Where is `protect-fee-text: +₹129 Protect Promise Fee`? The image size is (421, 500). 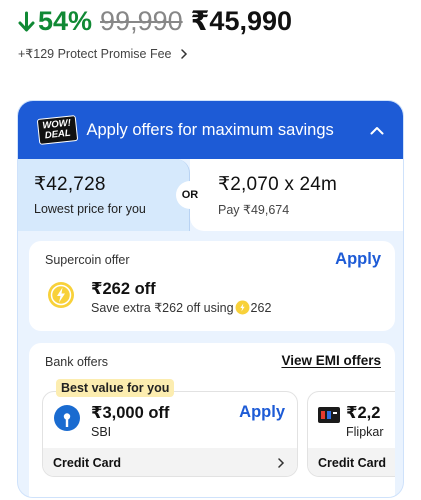
protect-fee-text: +₹129 Protect Promise Fee is located at coordinates (95, 54).